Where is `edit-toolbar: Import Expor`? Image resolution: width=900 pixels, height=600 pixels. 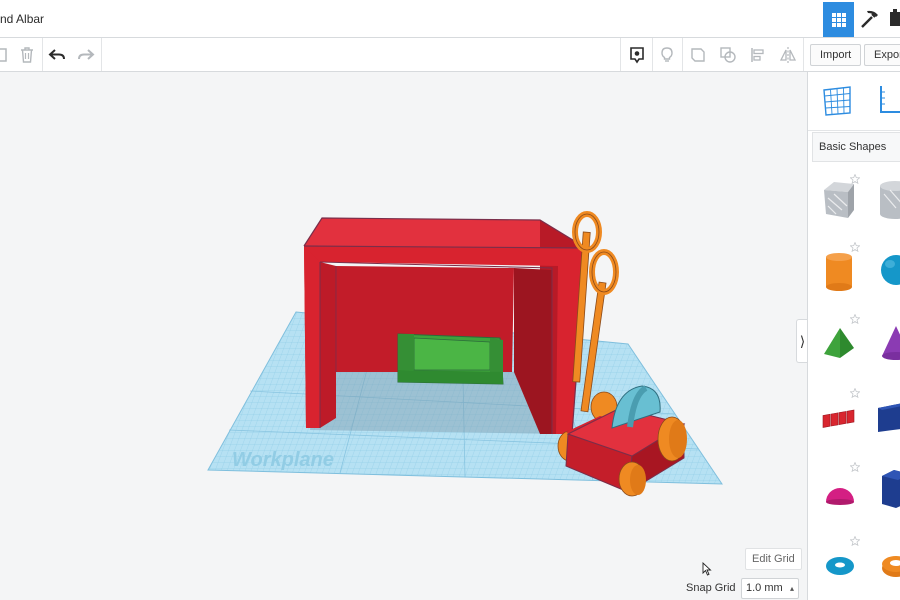
edit-toolbar: Import Expor is located at coordinates (450, 55).